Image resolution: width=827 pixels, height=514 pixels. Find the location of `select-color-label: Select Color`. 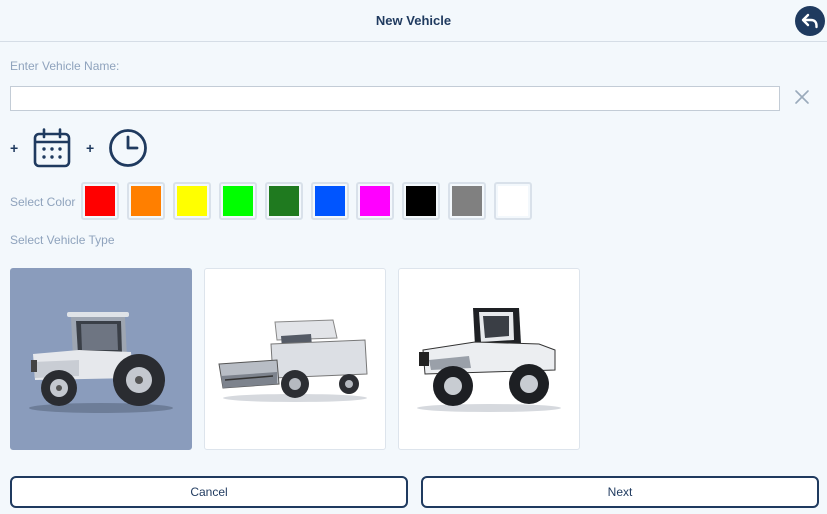

select-color-label: Select Color is located at coordinates (43, 202).